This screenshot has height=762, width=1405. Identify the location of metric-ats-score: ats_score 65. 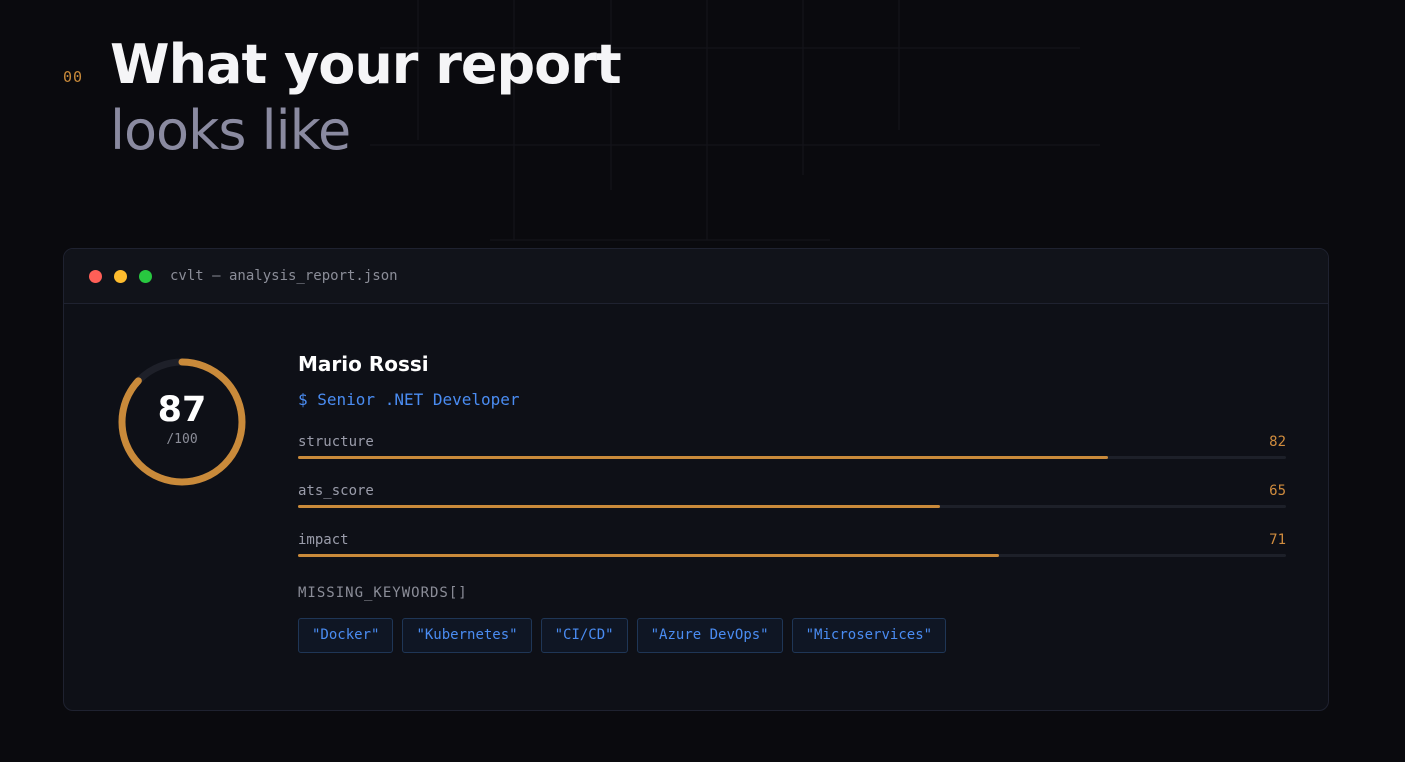
(792, 507).